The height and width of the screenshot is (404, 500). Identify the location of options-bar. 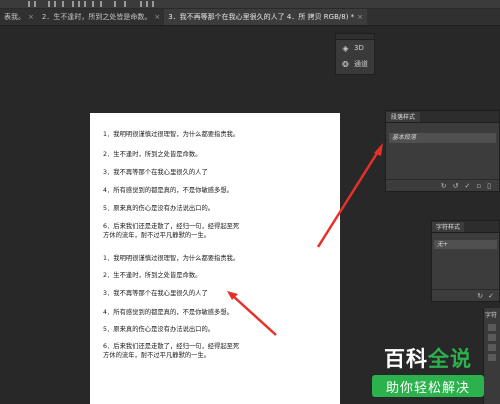
(250, 4).